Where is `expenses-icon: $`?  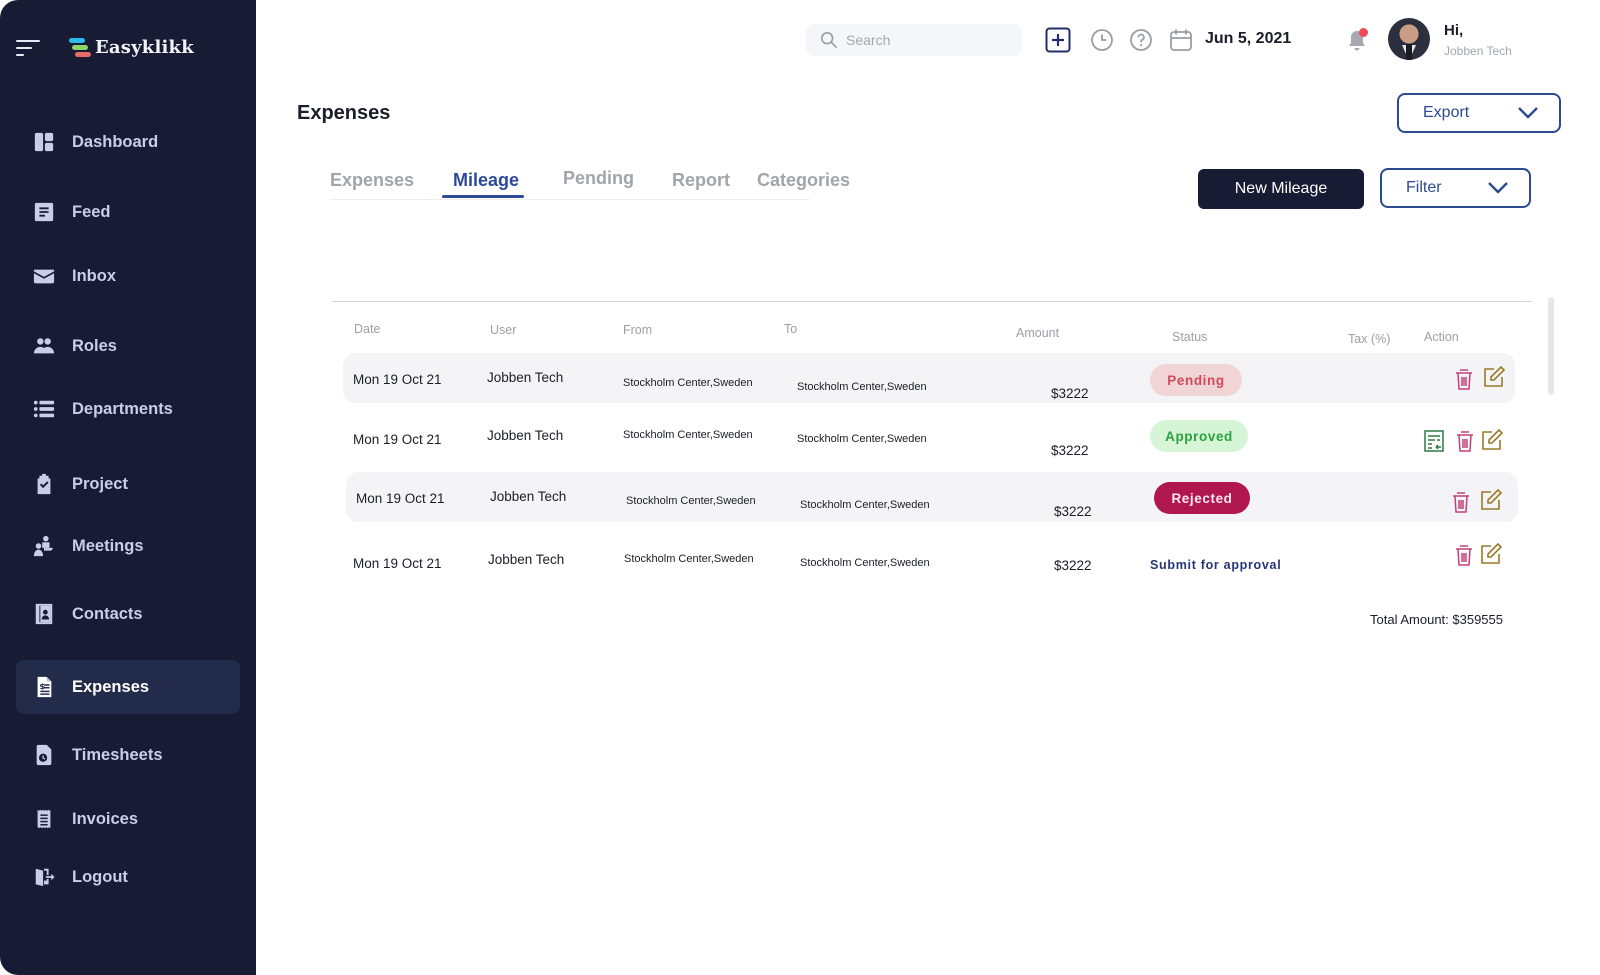
expenses-icon: $ is located at coordinates (44, 687).